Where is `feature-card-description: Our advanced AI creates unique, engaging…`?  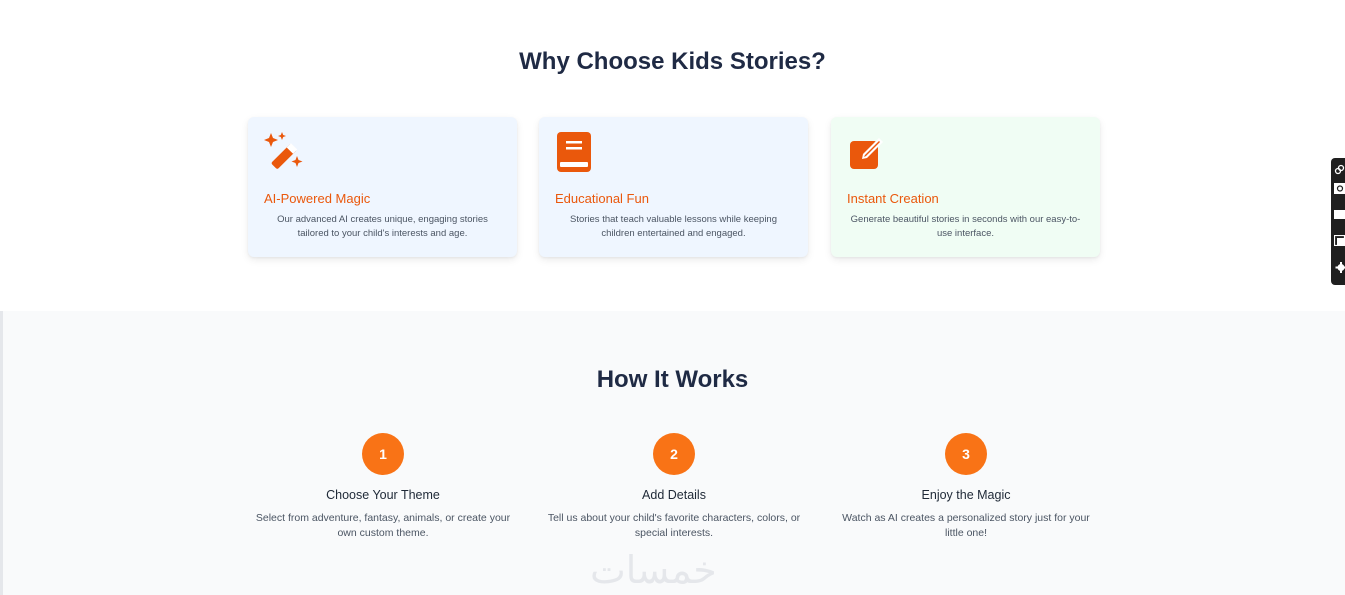 feature-card-description: Our advanced AI creates unique, engaging… is located at coordinates (382, 226).